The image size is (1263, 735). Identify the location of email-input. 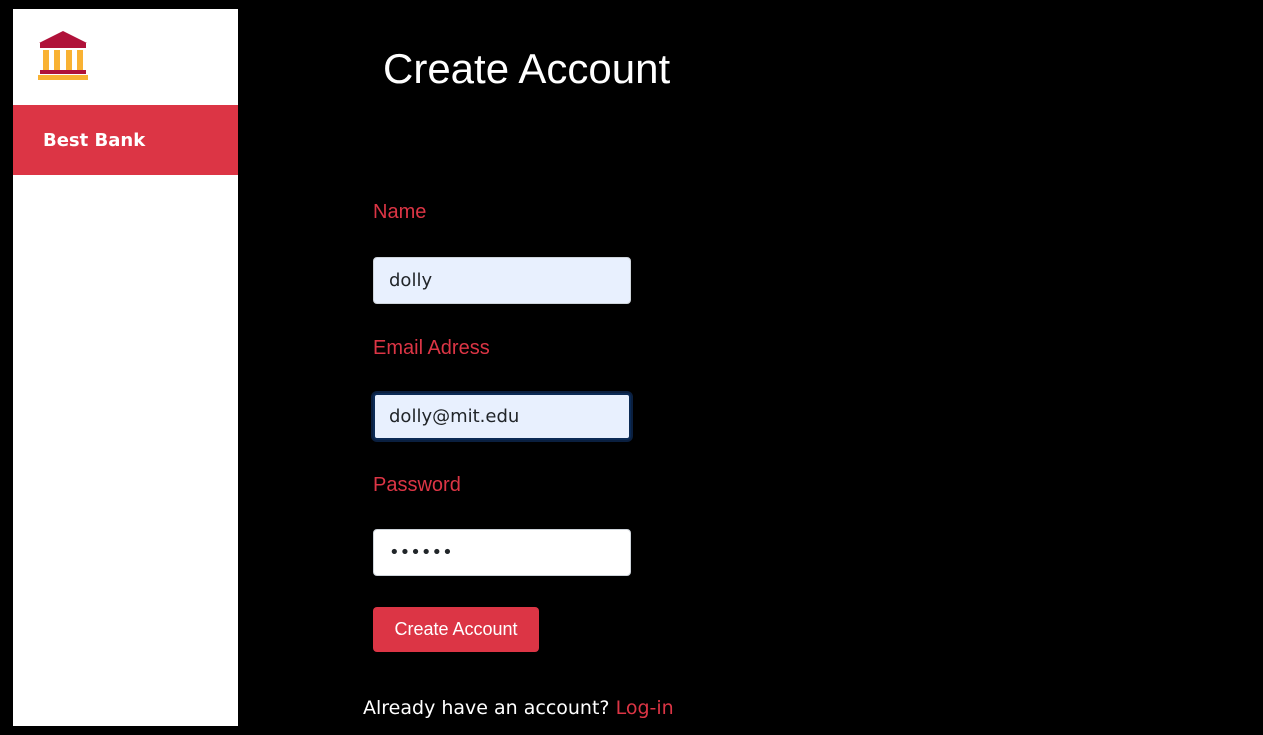
(502, 416).